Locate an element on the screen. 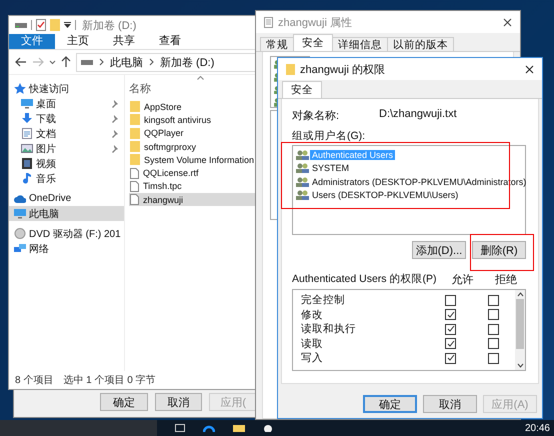 Image resolution: width=554 pixels, height=436 pixels. window-title: zhangwuji 的权限 is located at coordinates (343, 69).